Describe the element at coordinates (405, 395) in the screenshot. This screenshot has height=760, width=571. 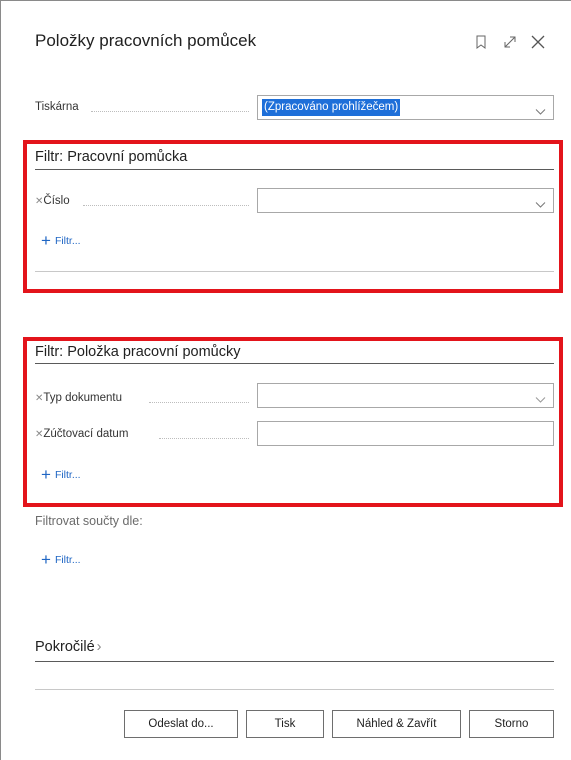
I see `typ-dokumentu-select` at that location.